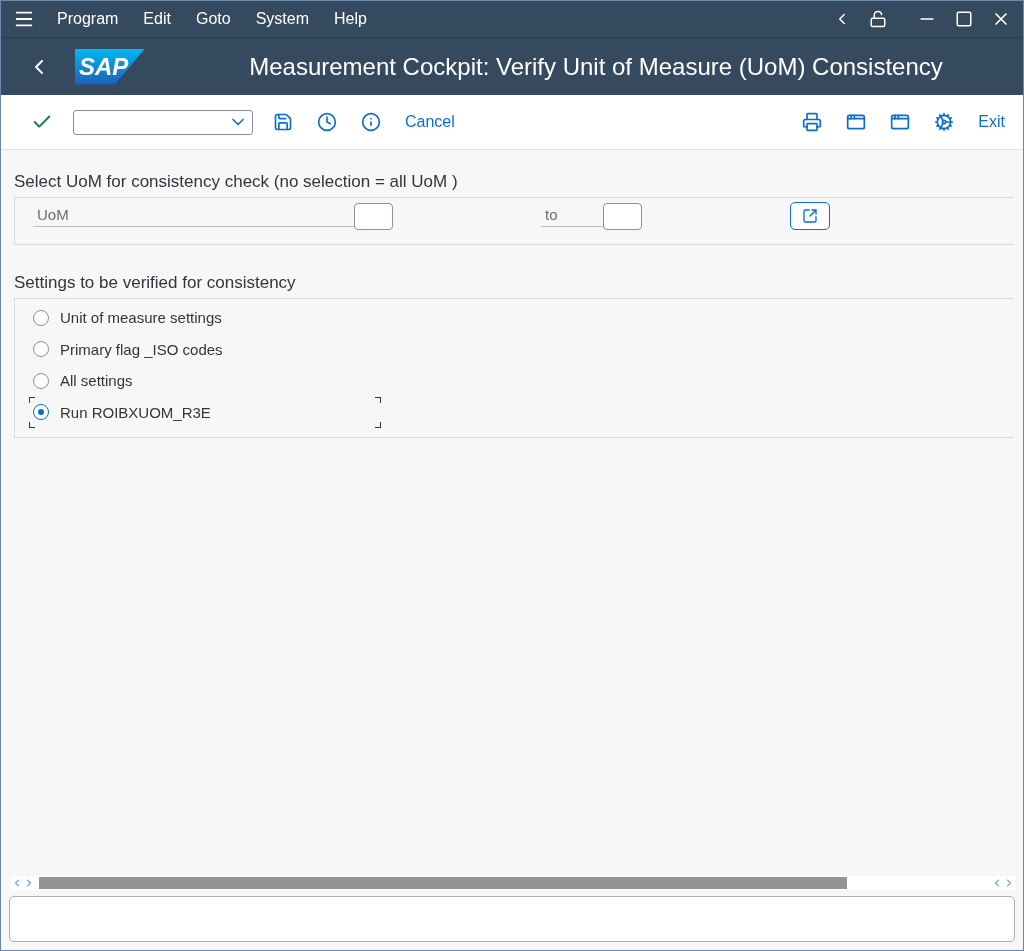 This screenshot has width=1024, height=951. I want to click on window-title: Measurement Cockpit: Verify Unit of Measure (UoM) Consistency, so click(596, 66).